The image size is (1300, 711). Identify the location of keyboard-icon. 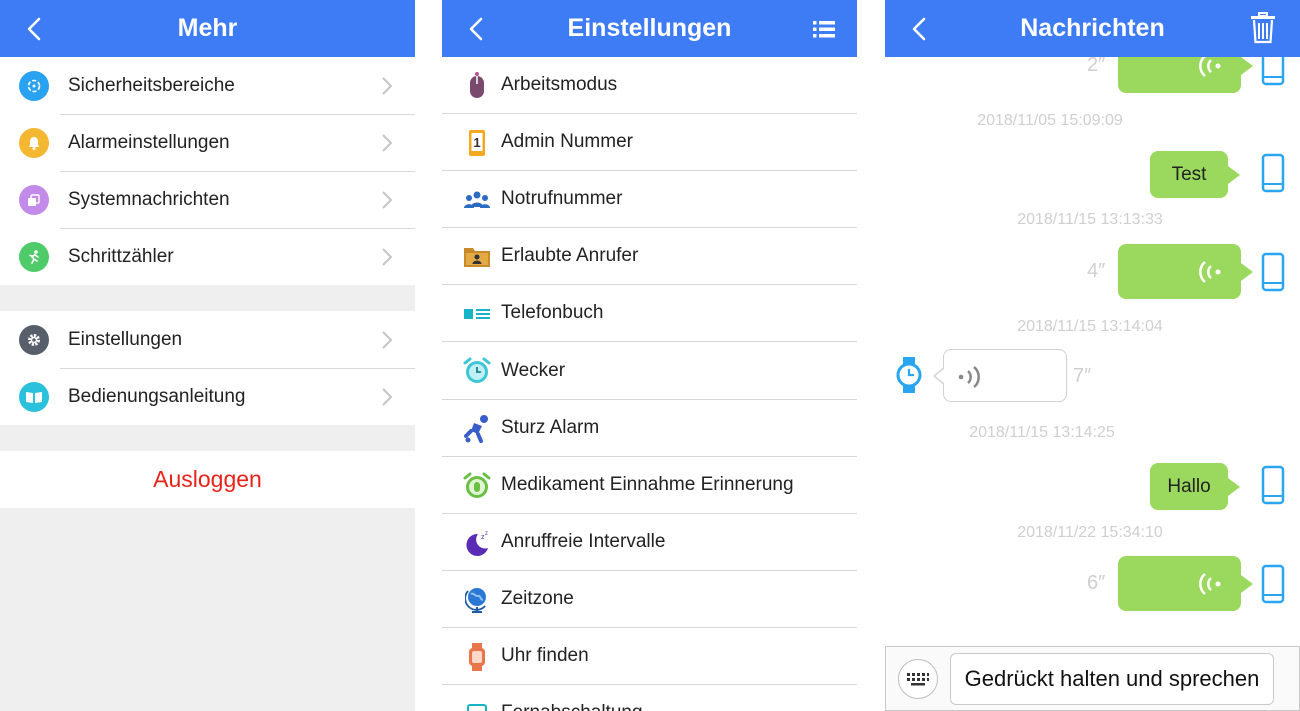
(918, 679).